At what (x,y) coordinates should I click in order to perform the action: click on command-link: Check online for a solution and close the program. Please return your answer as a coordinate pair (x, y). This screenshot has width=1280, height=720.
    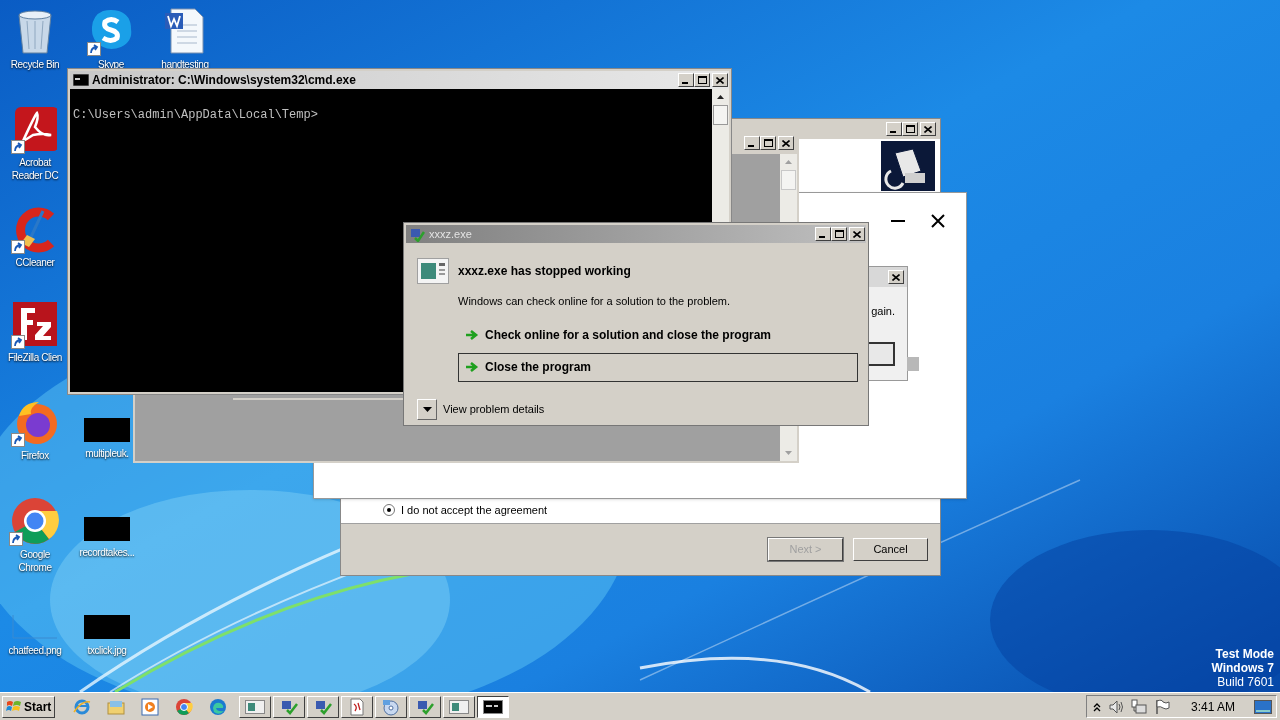
    Looking at the image, I should click on (658, 335).